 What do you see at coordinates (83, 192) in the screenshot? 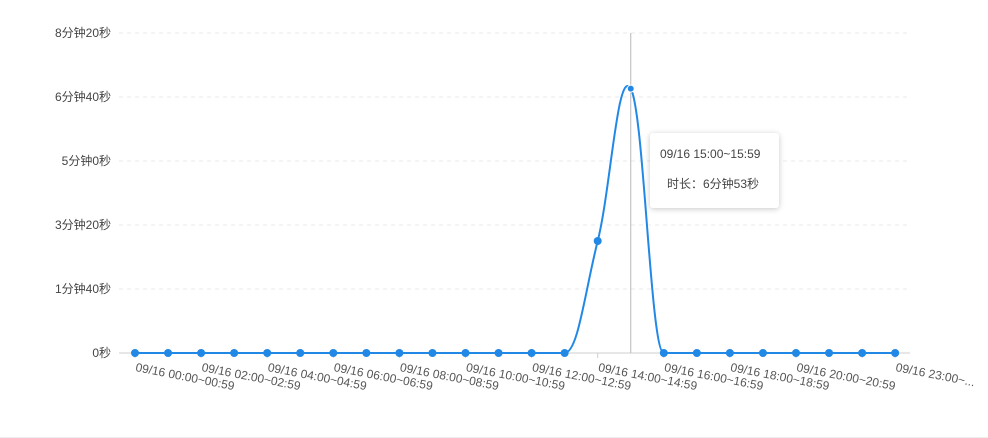
I see `y-axis-tick-labels: 0秒 1分钟40秒 3分钟20秒 5分钟0秒 6分钟40秒 8分钟20秒` at bounding box center [83, 192].